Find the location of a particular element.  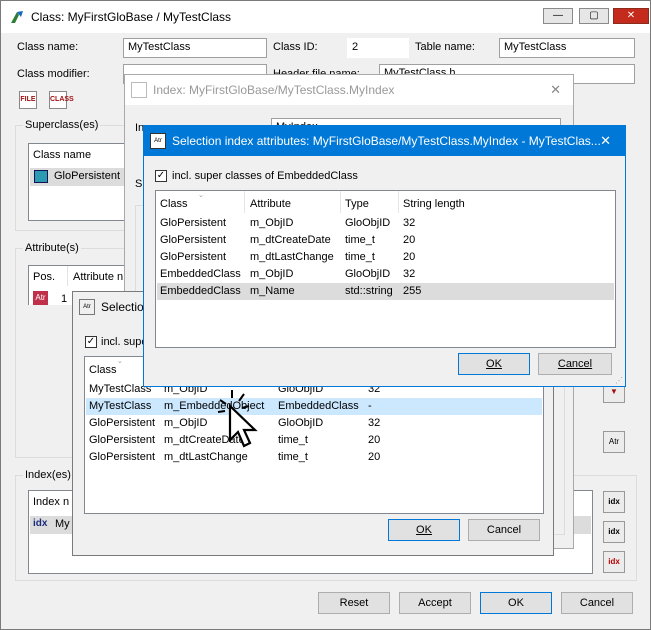

maximize-button: ▢ is located at coordinates (594, 16).